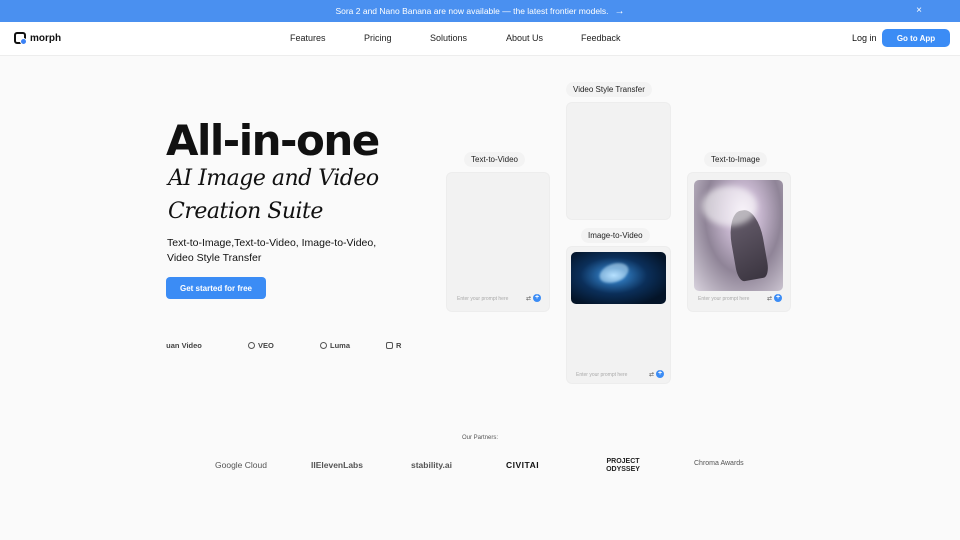 The image size is (960, 540). What do you see at coordinates (399, 345) in the screenshot?
I see `model-name: R` at bounding box center [399, 345].